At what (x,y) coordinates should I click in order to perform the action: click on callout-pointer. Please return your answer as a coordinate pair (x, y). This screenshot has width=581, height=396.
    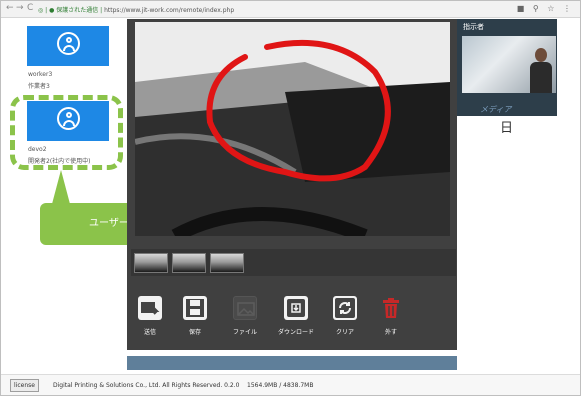
    Looking at the image, I should click on (61, 187).